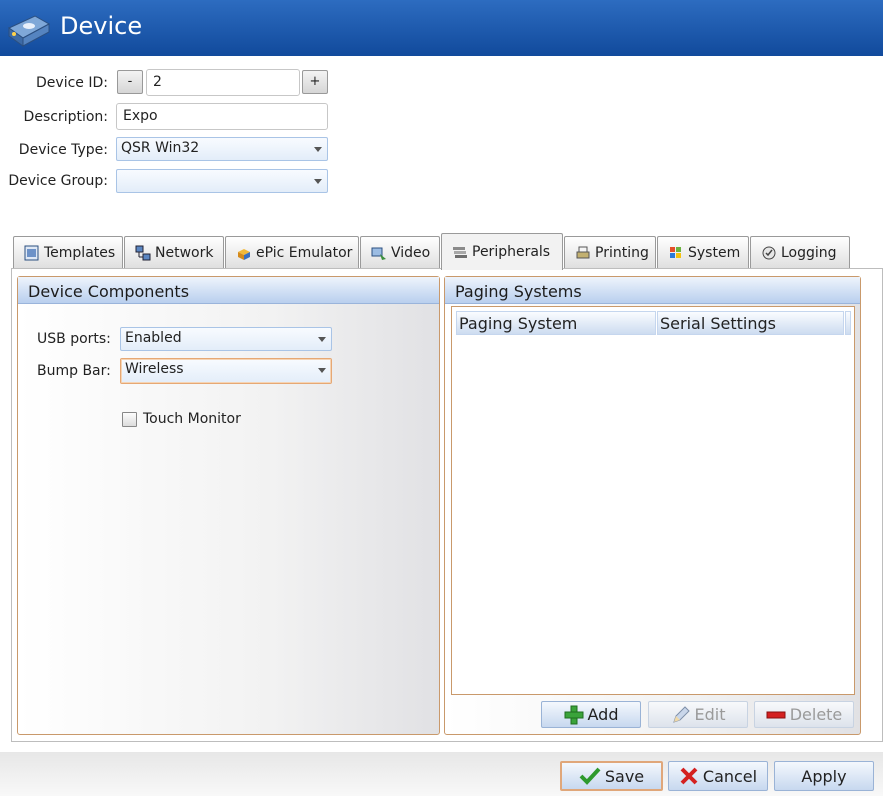 The height and width of the screenshot is (796, 883). I want to click on device-type-select: QSR Win32, so click(222, 149).